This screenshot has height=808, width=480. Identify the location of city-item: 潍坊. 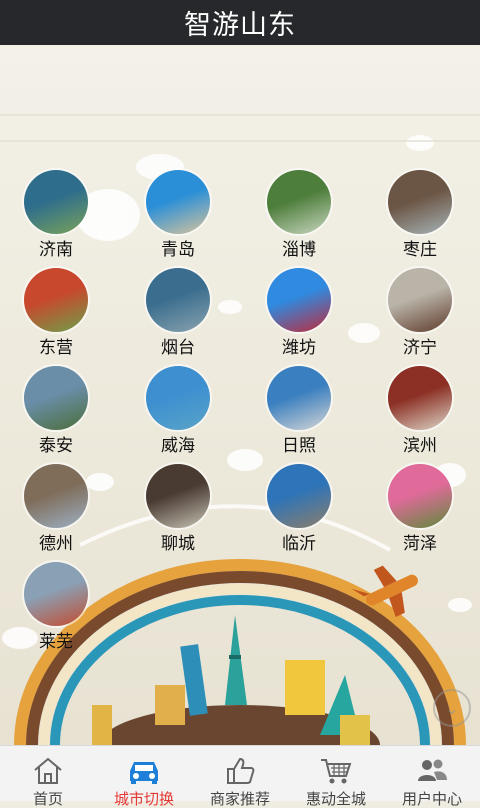
(299, 313).